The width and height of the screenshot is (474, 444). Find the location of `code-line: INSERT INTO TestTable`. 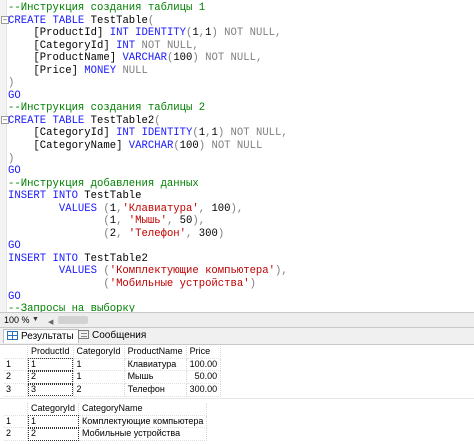

code-line: INSERT INTO TestTable is located at coordinates (148, 196).